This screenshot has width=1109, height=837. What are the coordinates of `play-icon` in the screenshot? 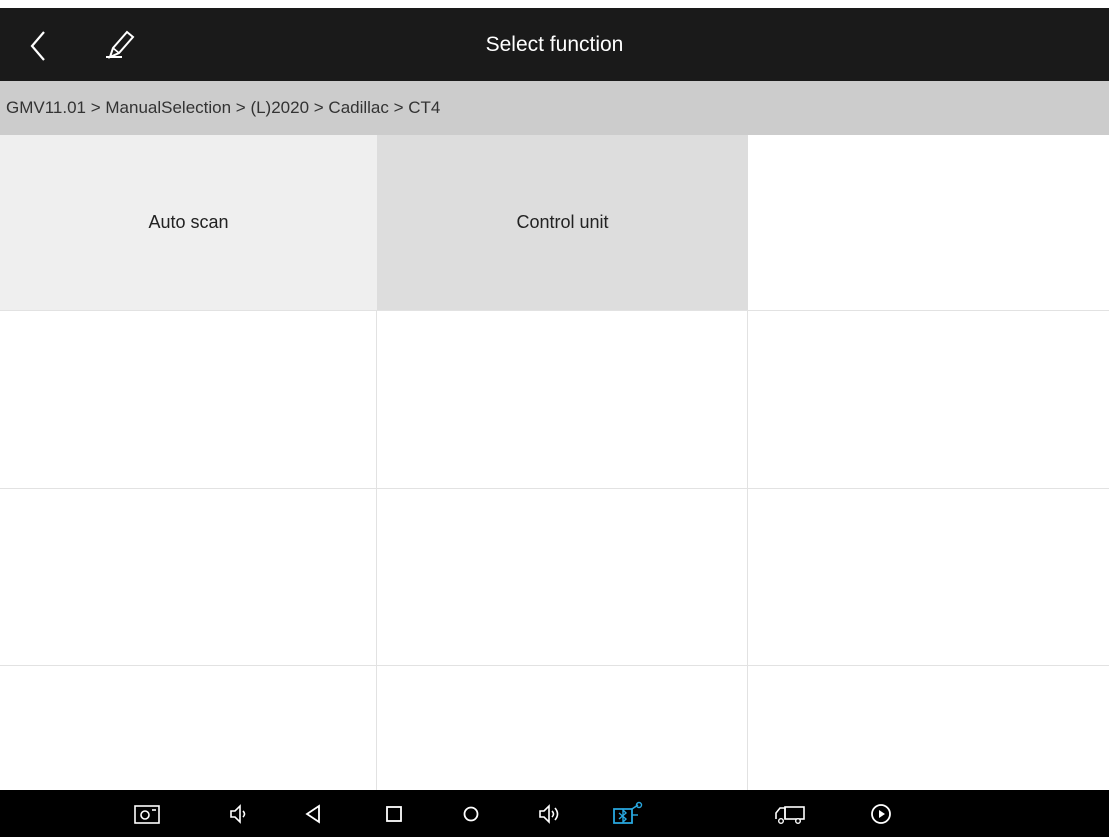 It's located at (881, 813).